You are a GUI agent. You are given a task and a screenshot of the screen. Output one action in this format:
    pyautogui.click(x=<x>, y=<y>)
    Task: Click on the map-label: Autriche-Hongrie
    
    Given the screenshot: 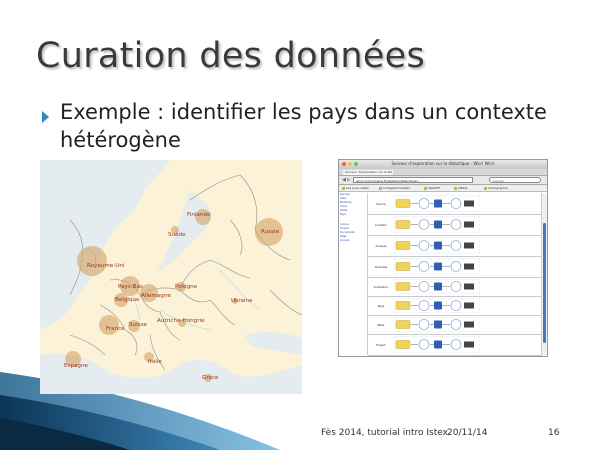 What is the action you would take?
    pyautogui.click(x=181, y=321)
    